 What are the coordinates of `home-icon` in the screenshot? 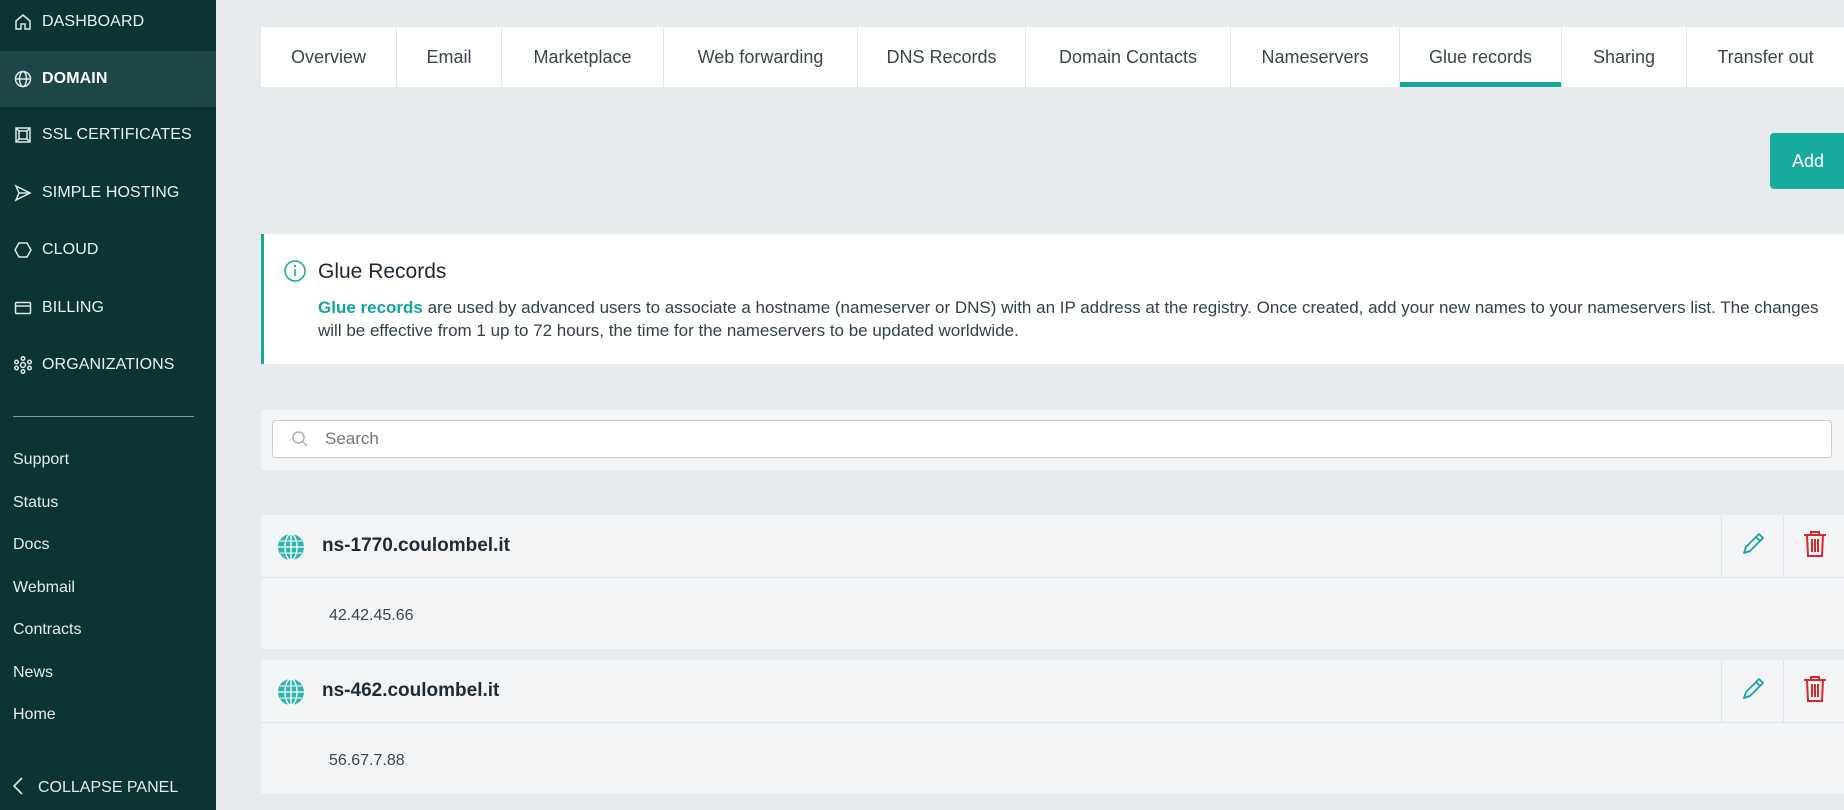 It's located at (23, 22).